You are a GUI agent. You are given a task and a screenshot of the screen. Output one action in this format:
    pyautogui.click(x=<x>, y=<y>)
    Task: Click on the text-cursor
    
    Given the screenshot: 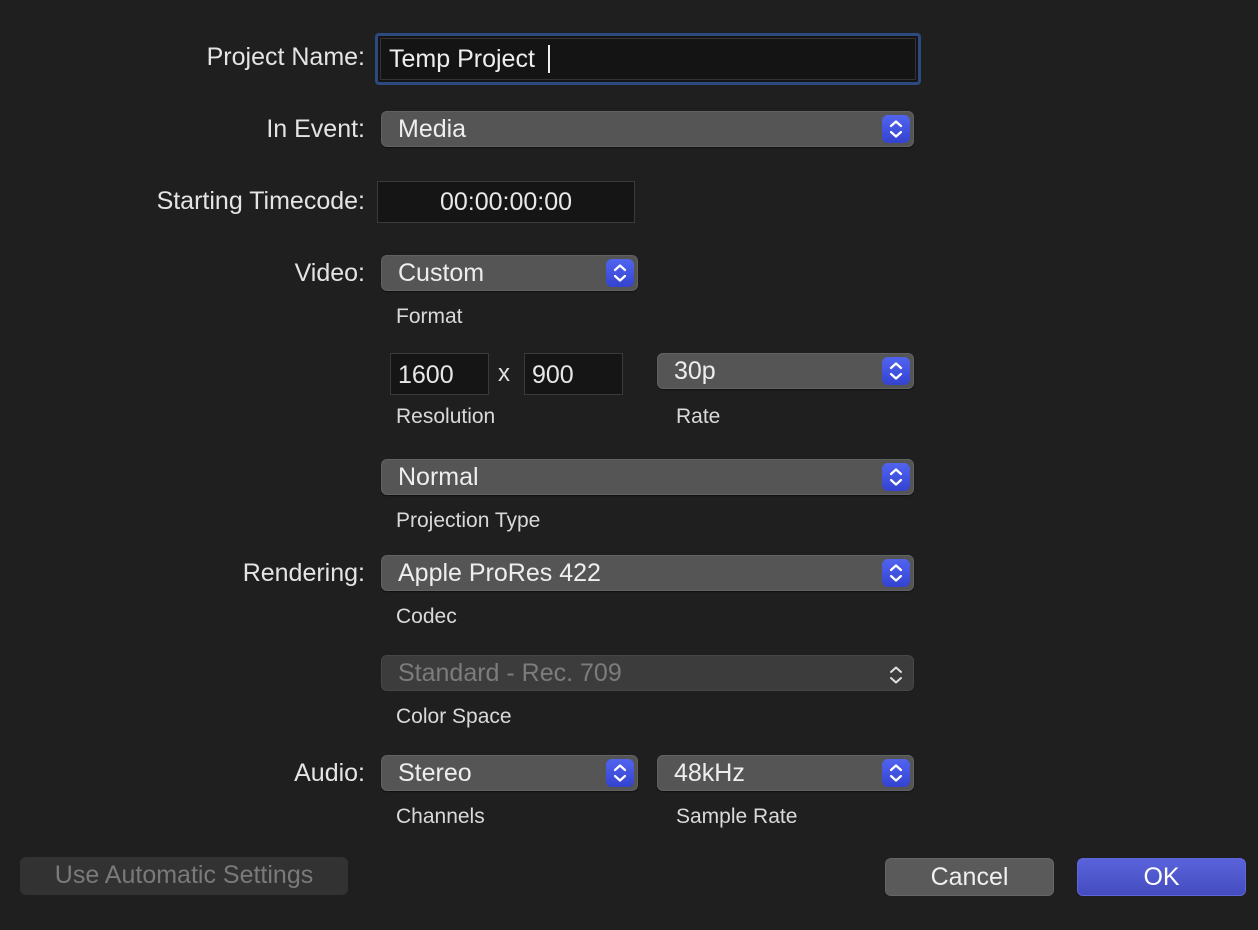 What is the action you would take?
    pyautogui.click(x=549, y=59)
    